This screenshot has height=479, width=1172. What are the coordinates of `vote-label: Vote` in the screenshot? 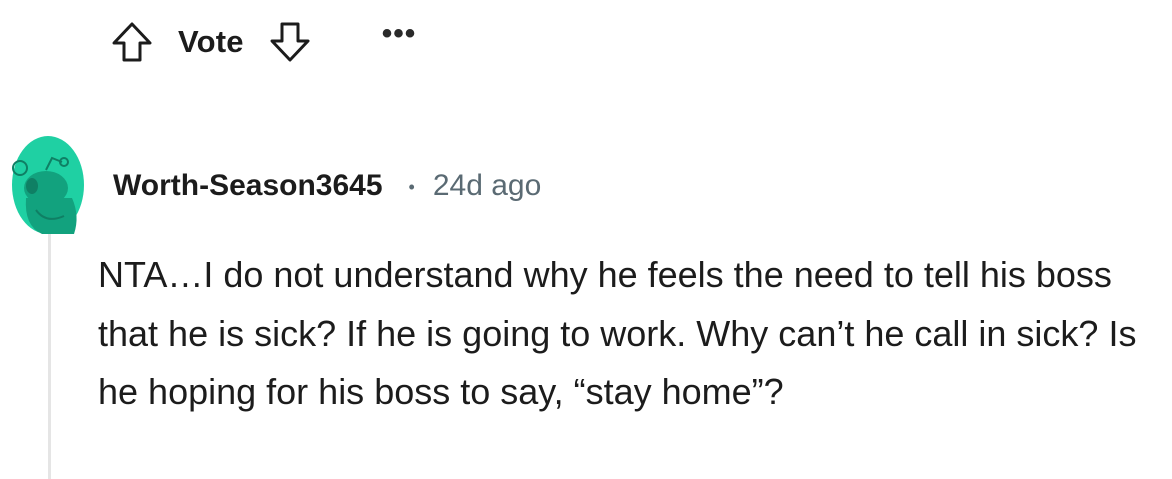 It's located at (211, 41).